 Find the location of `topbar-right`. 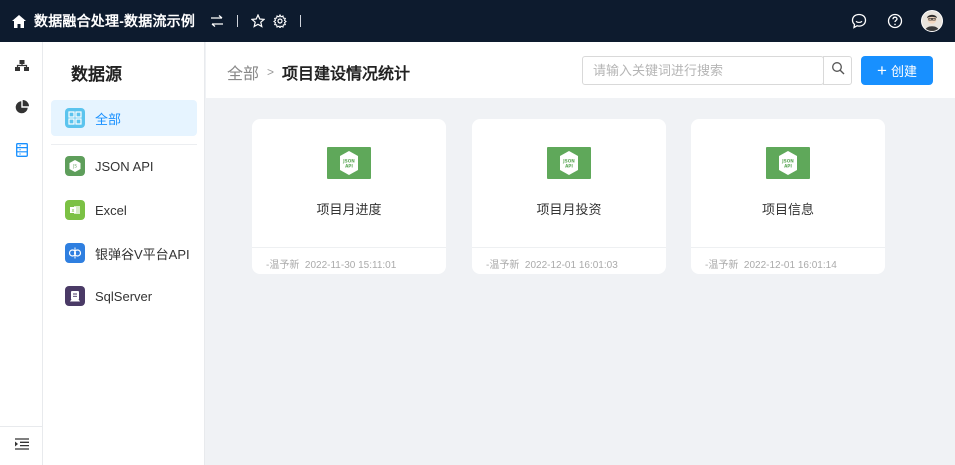

topbar-right is located at coordinates (897, 21).